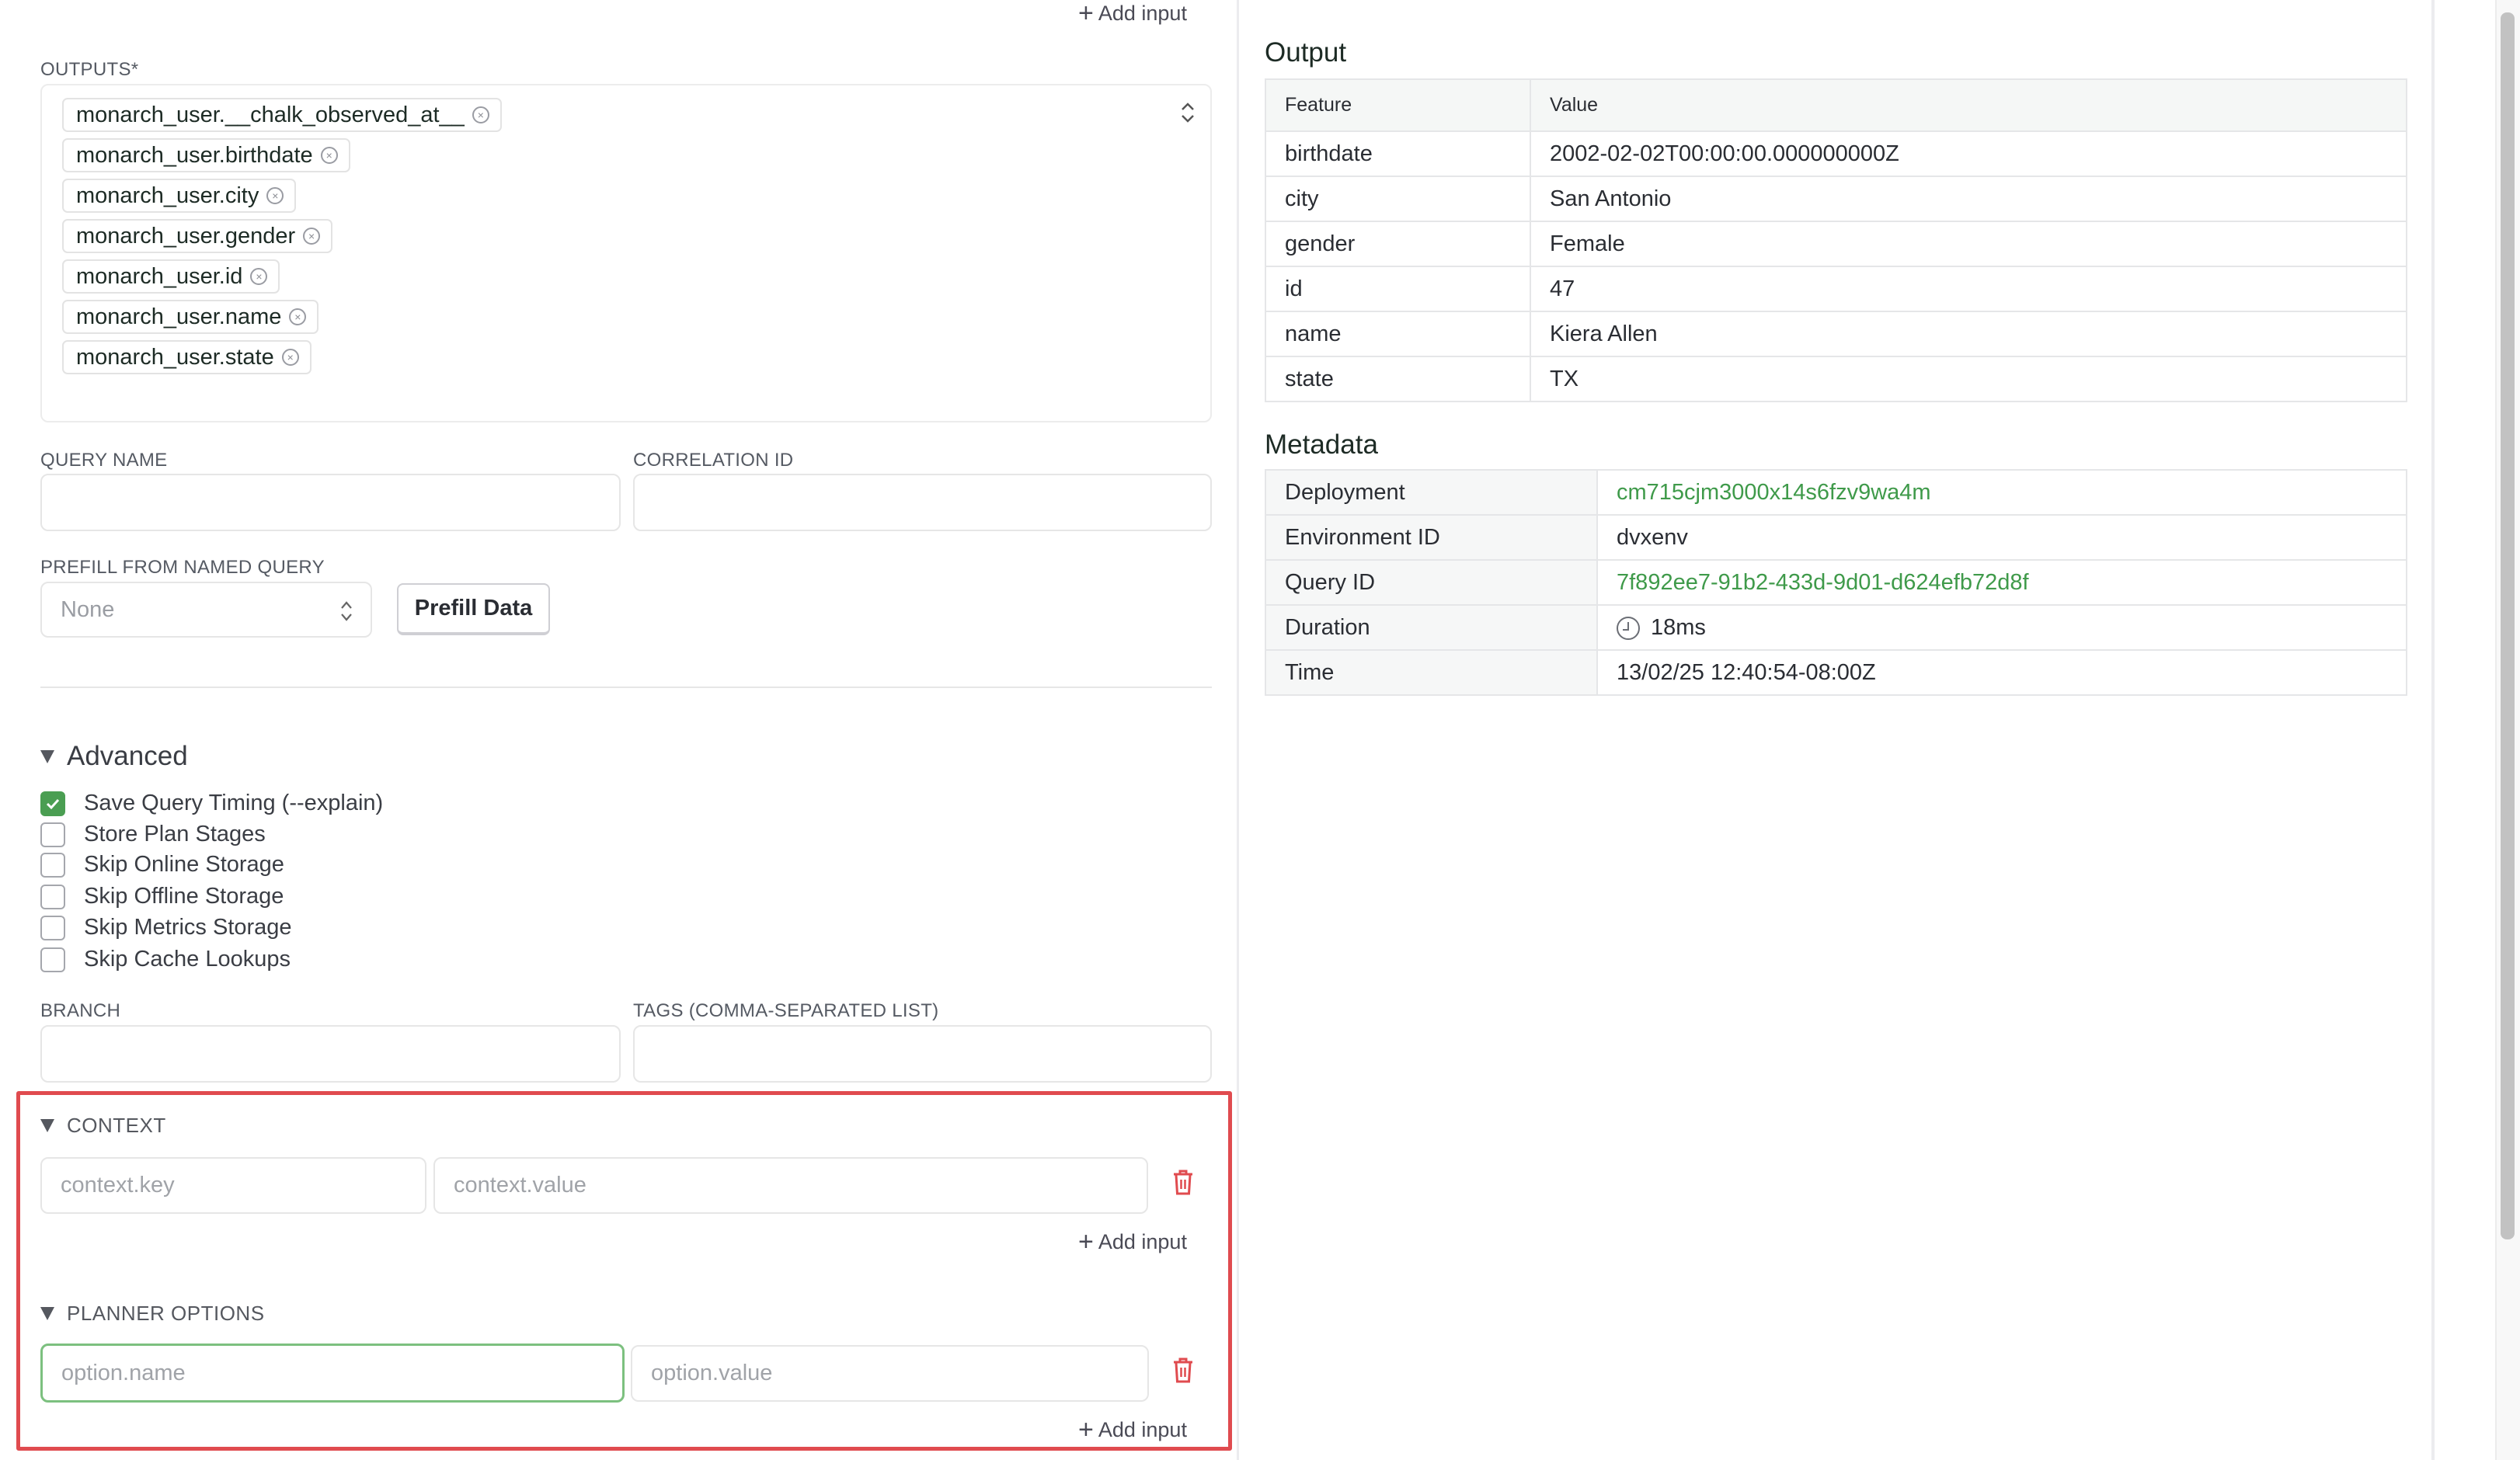  Describe the element at coordinates (473, 609) in the screenshot. I see `prefill-data-button: Prefill Data` at that location.